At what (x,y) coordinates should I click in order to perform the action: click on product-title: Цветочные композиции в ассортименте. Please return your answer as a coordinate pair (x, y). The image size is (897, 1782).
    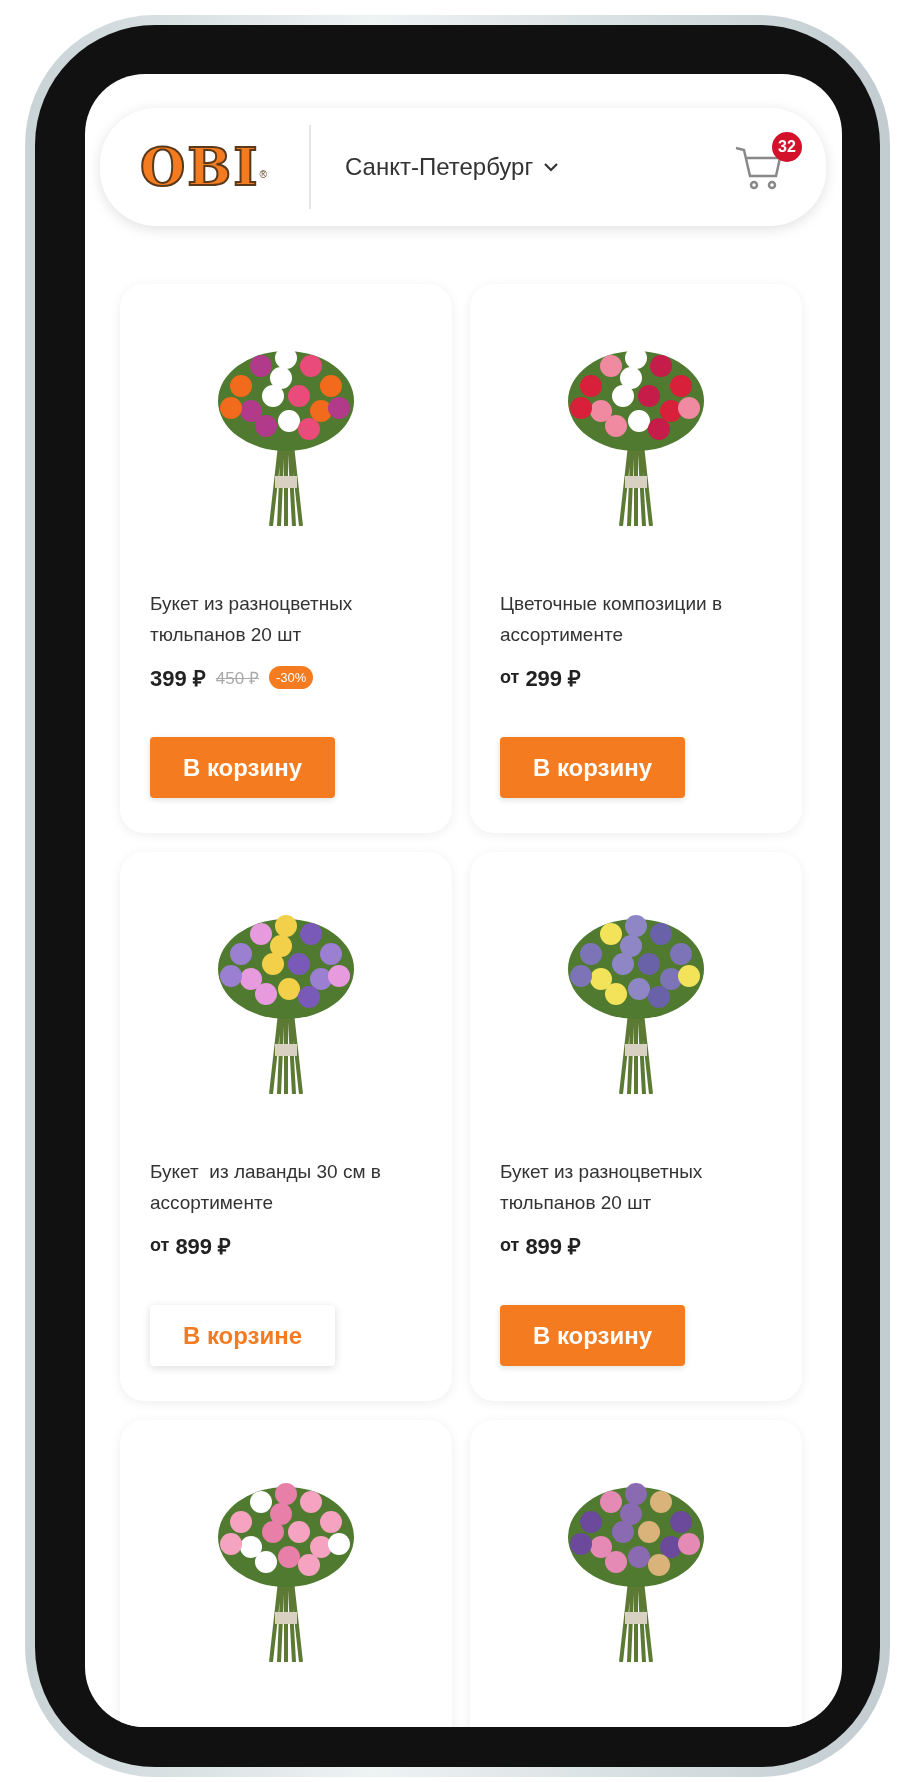
    Looking at the image, I should click on (611, 619).